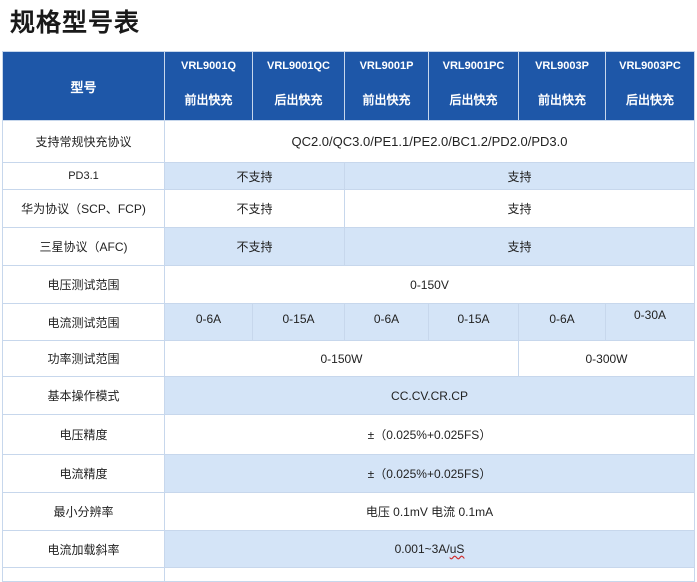  What do you see at coordinates (83, 358) in the screenshot?
I see `row-label: 功率测试范围` at bounding box center [83, 358].